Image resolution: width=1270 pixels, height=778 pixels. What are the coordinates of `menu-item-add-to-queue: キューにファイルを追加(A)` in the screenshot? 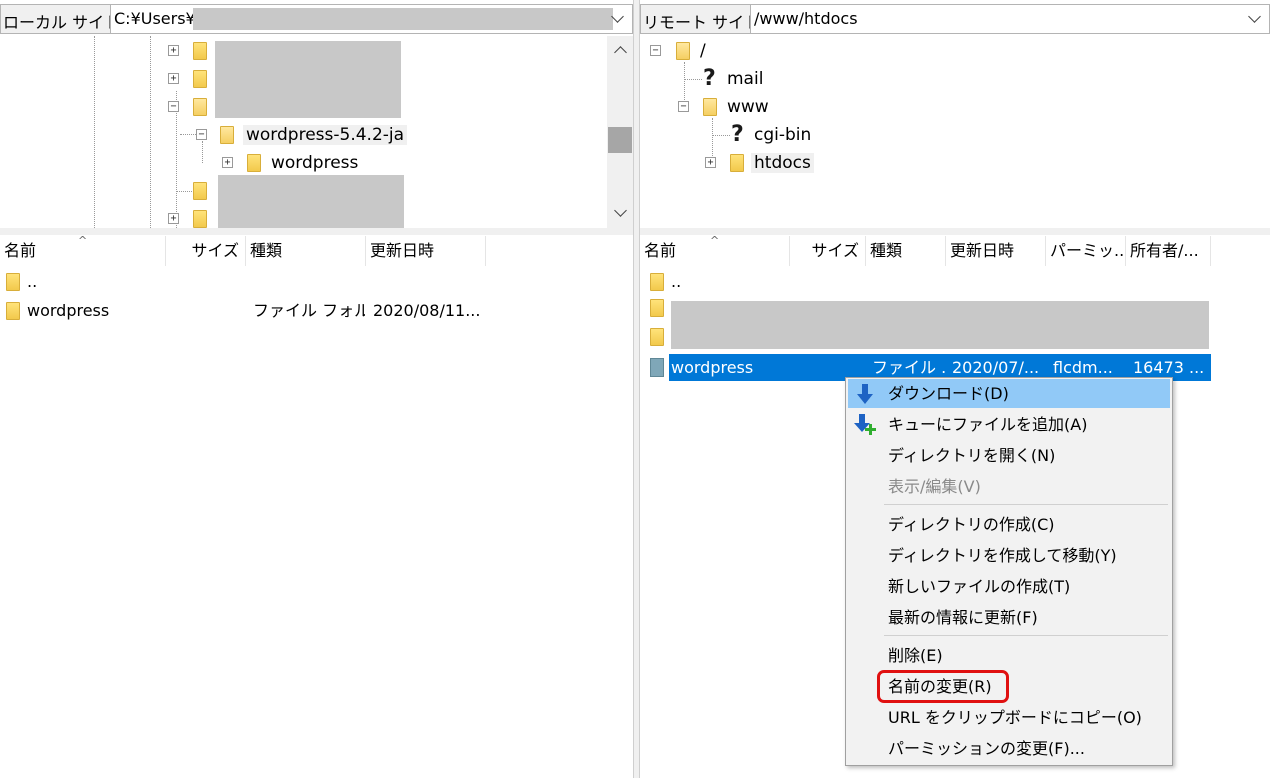 It's located at (1009, 424).